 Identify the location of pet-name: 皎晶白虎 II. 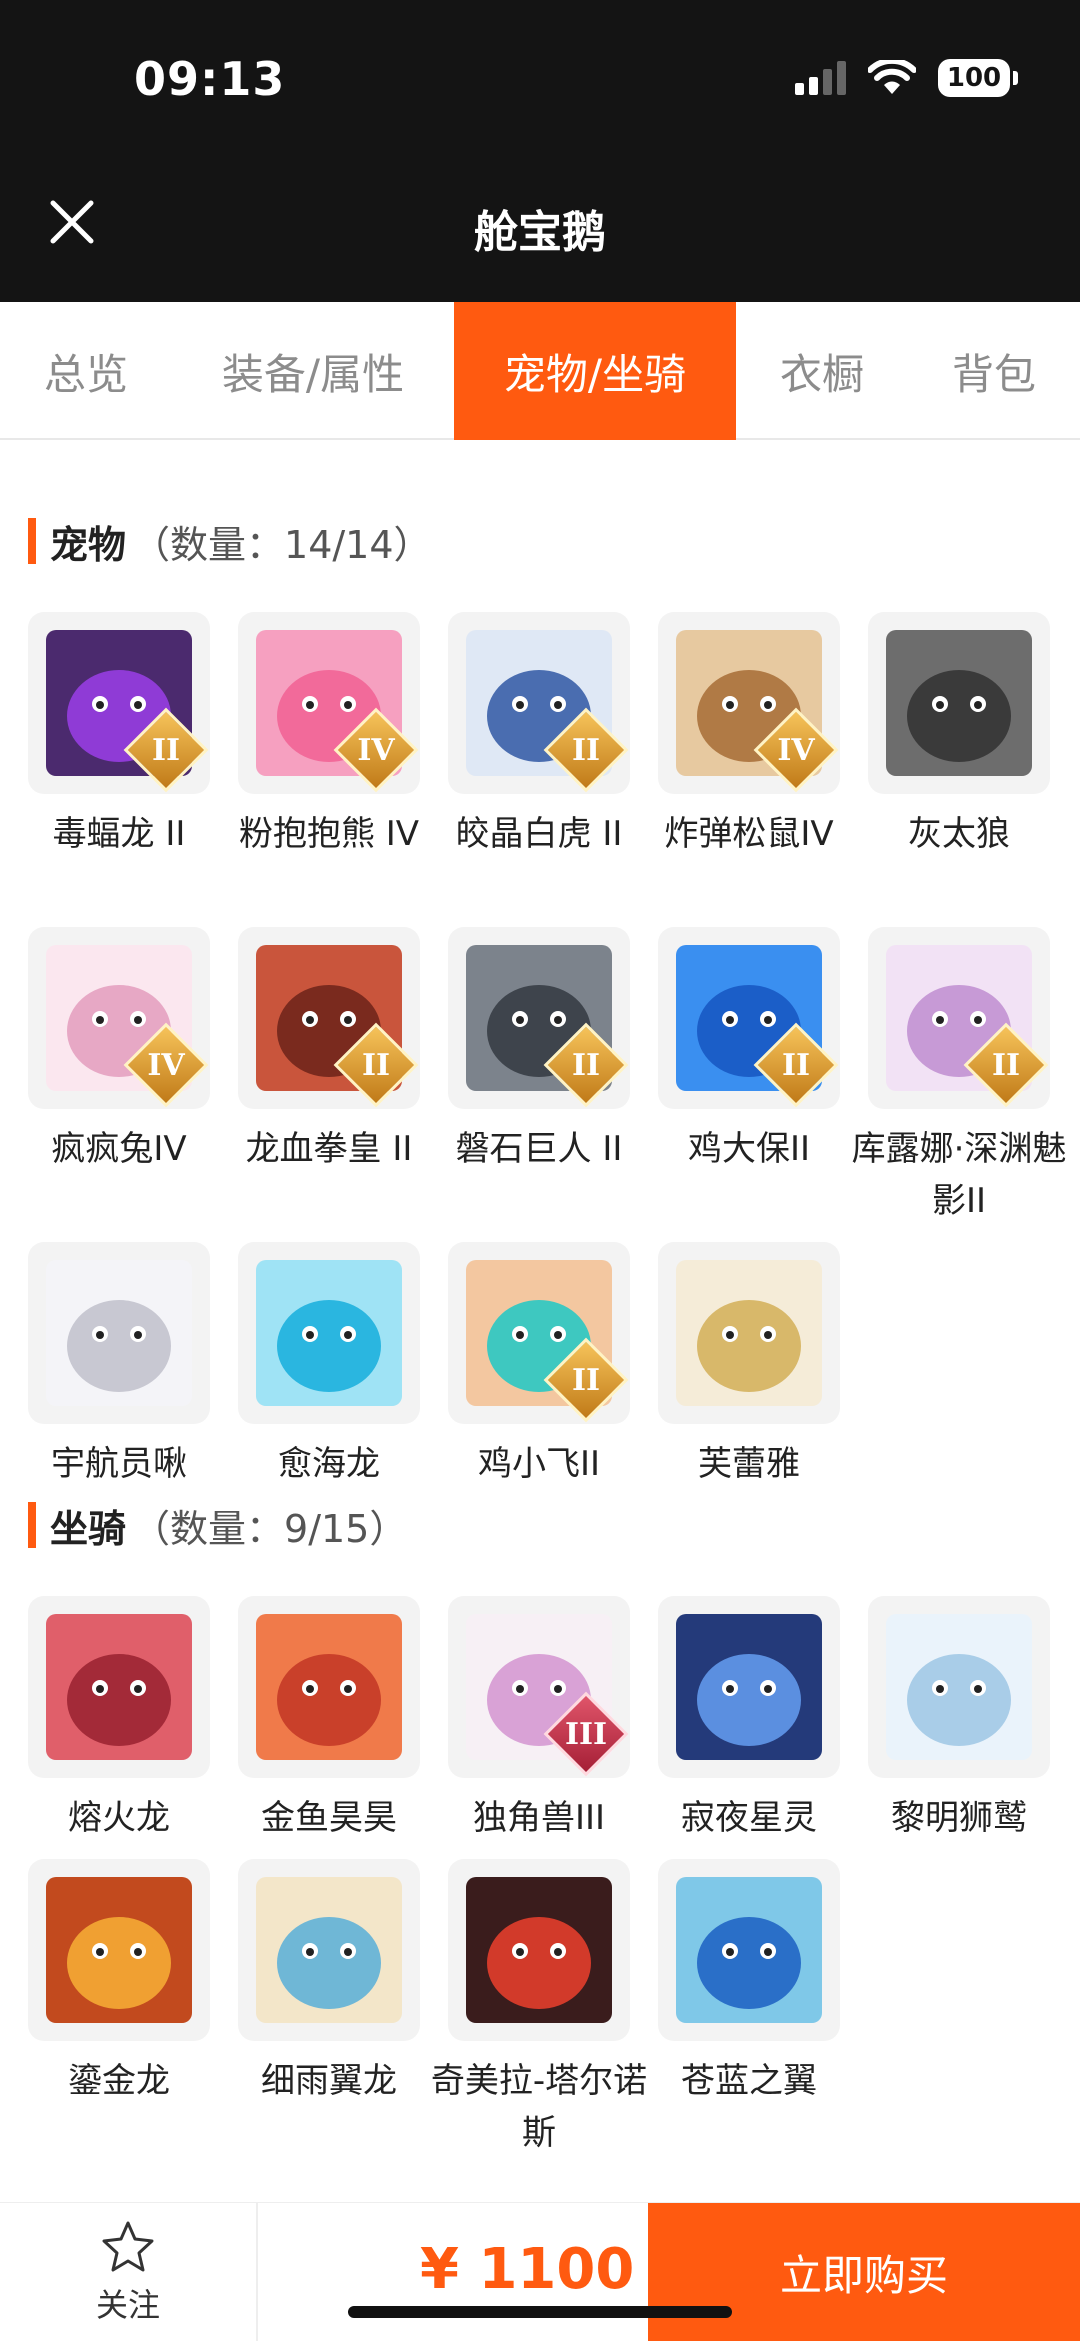
(539, 834).